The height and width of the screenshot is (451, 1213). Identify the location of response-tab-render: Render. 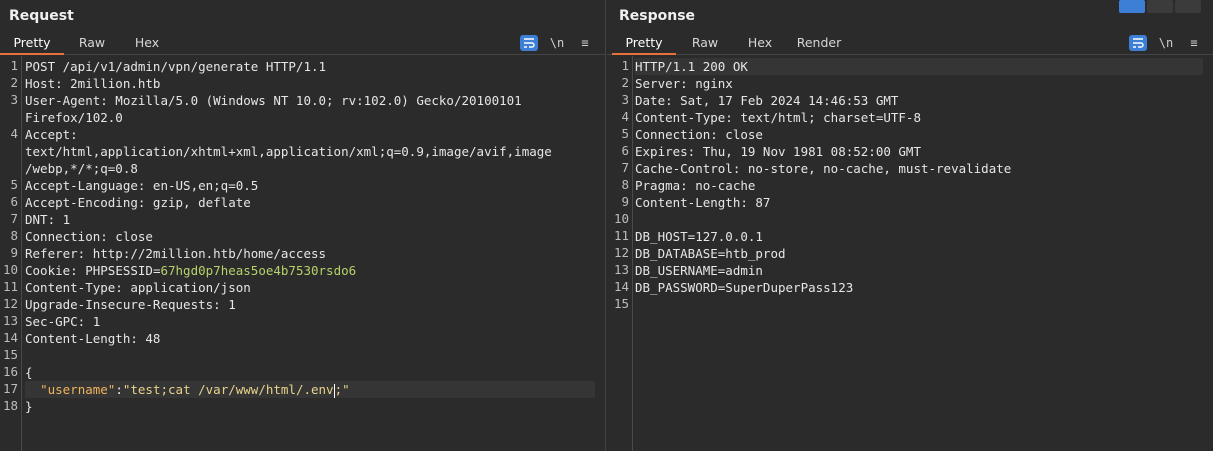
(819, 44).